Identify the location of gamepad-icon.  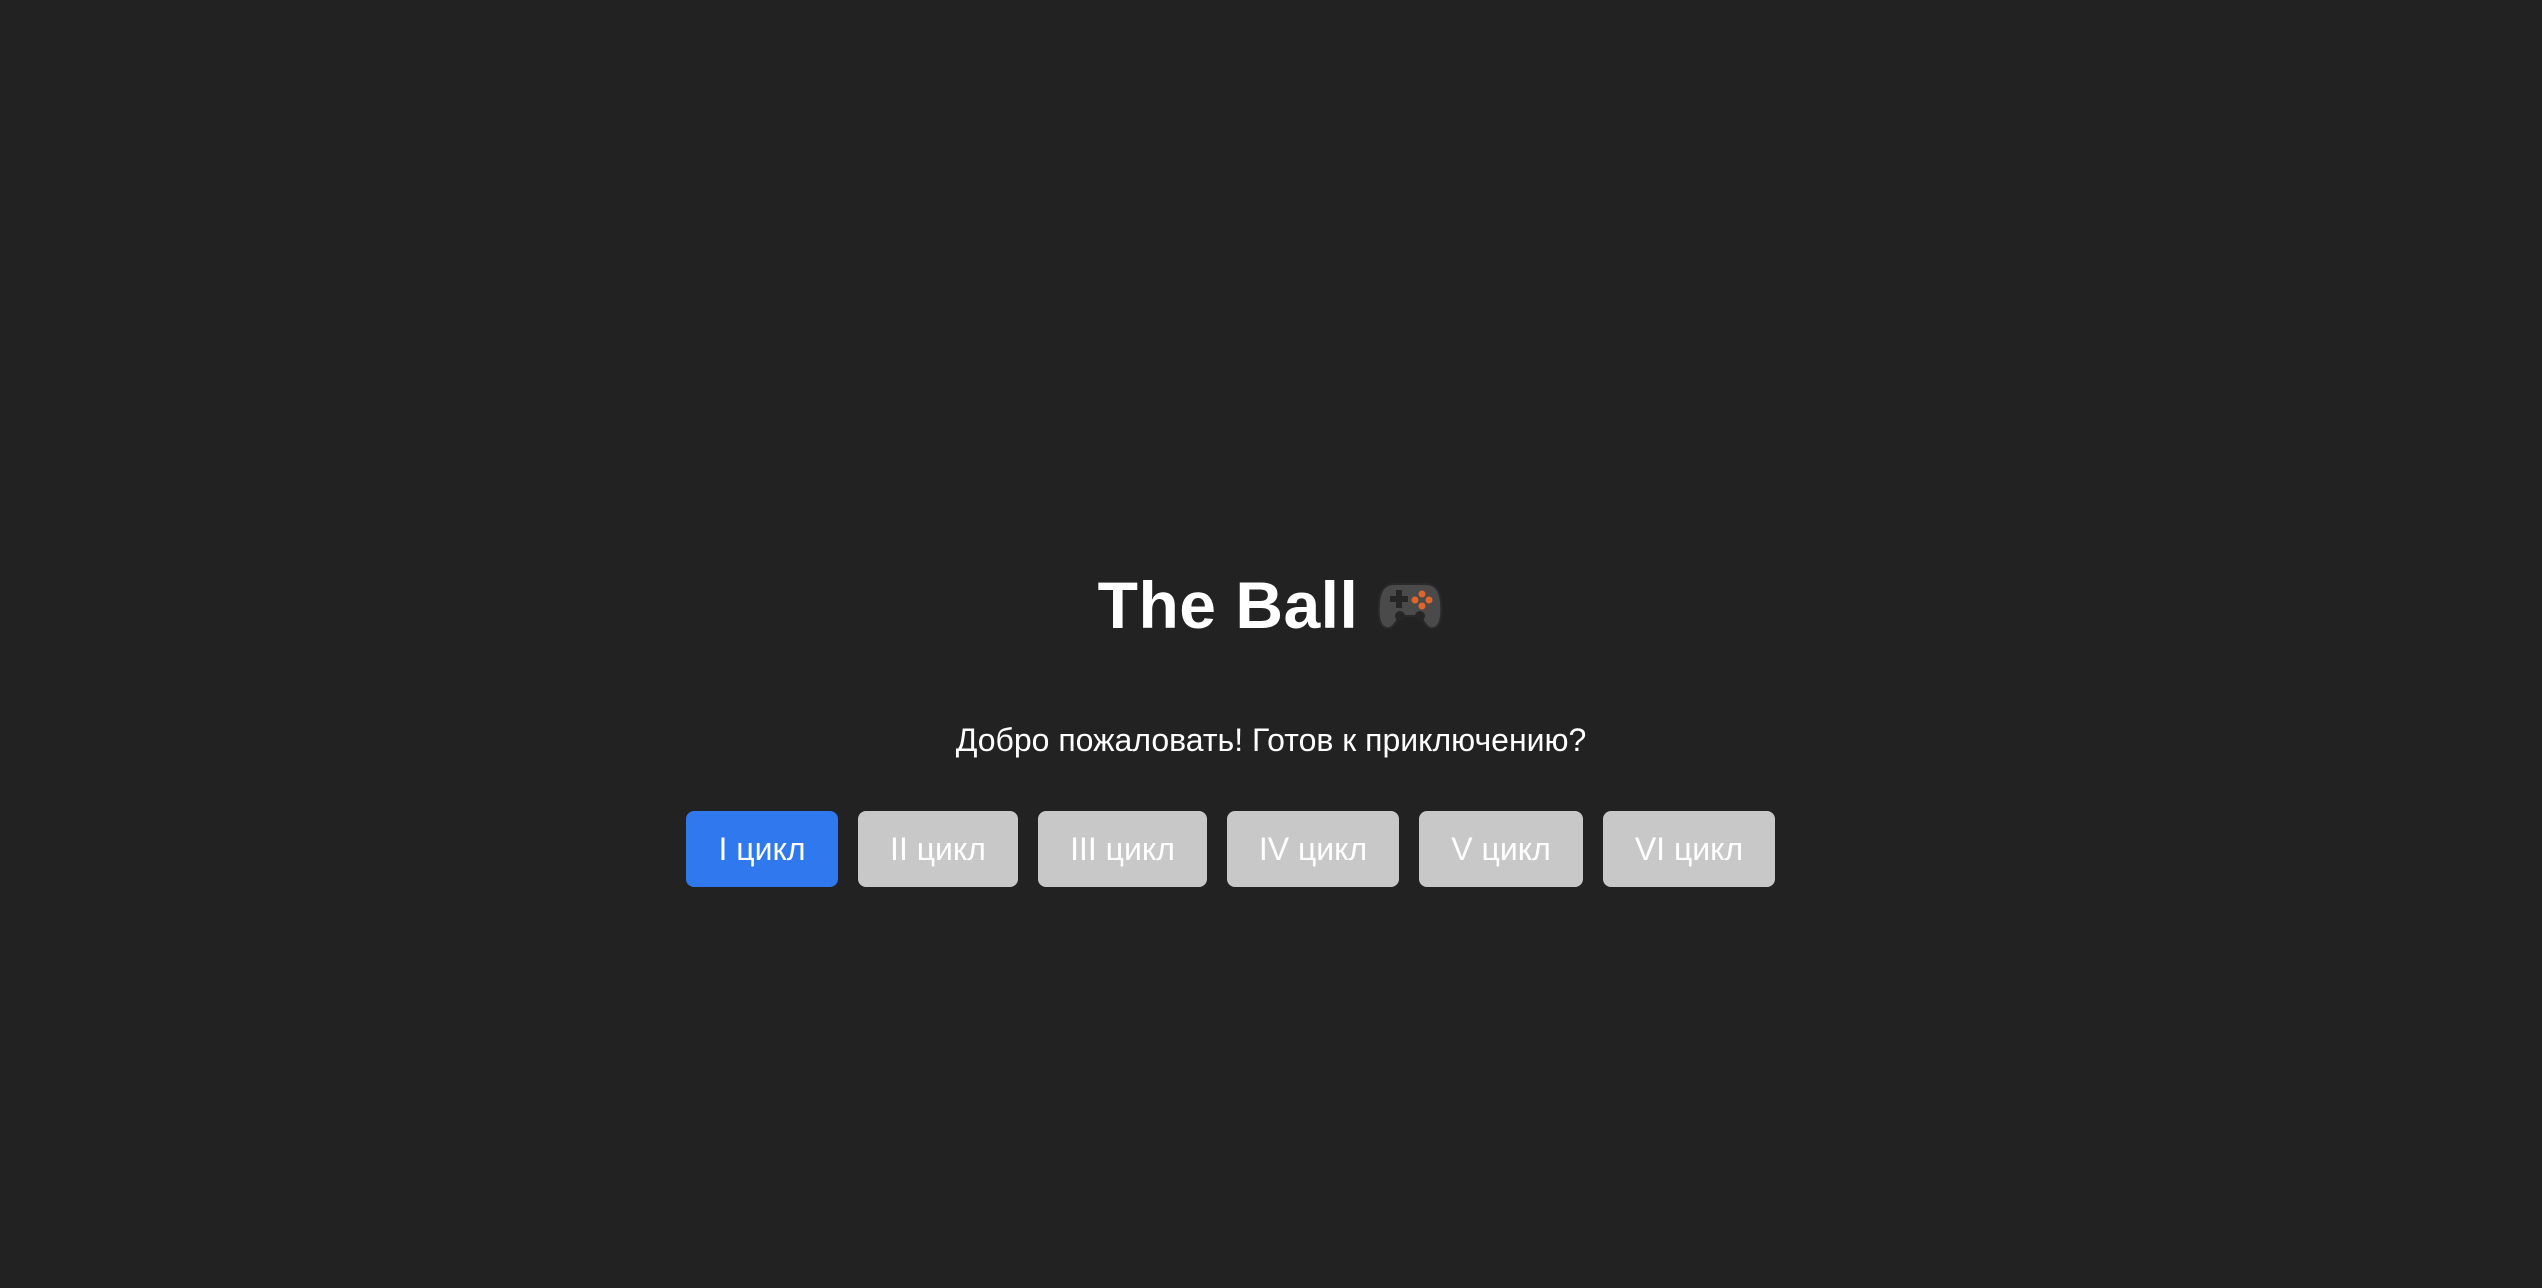
(1410, 605).